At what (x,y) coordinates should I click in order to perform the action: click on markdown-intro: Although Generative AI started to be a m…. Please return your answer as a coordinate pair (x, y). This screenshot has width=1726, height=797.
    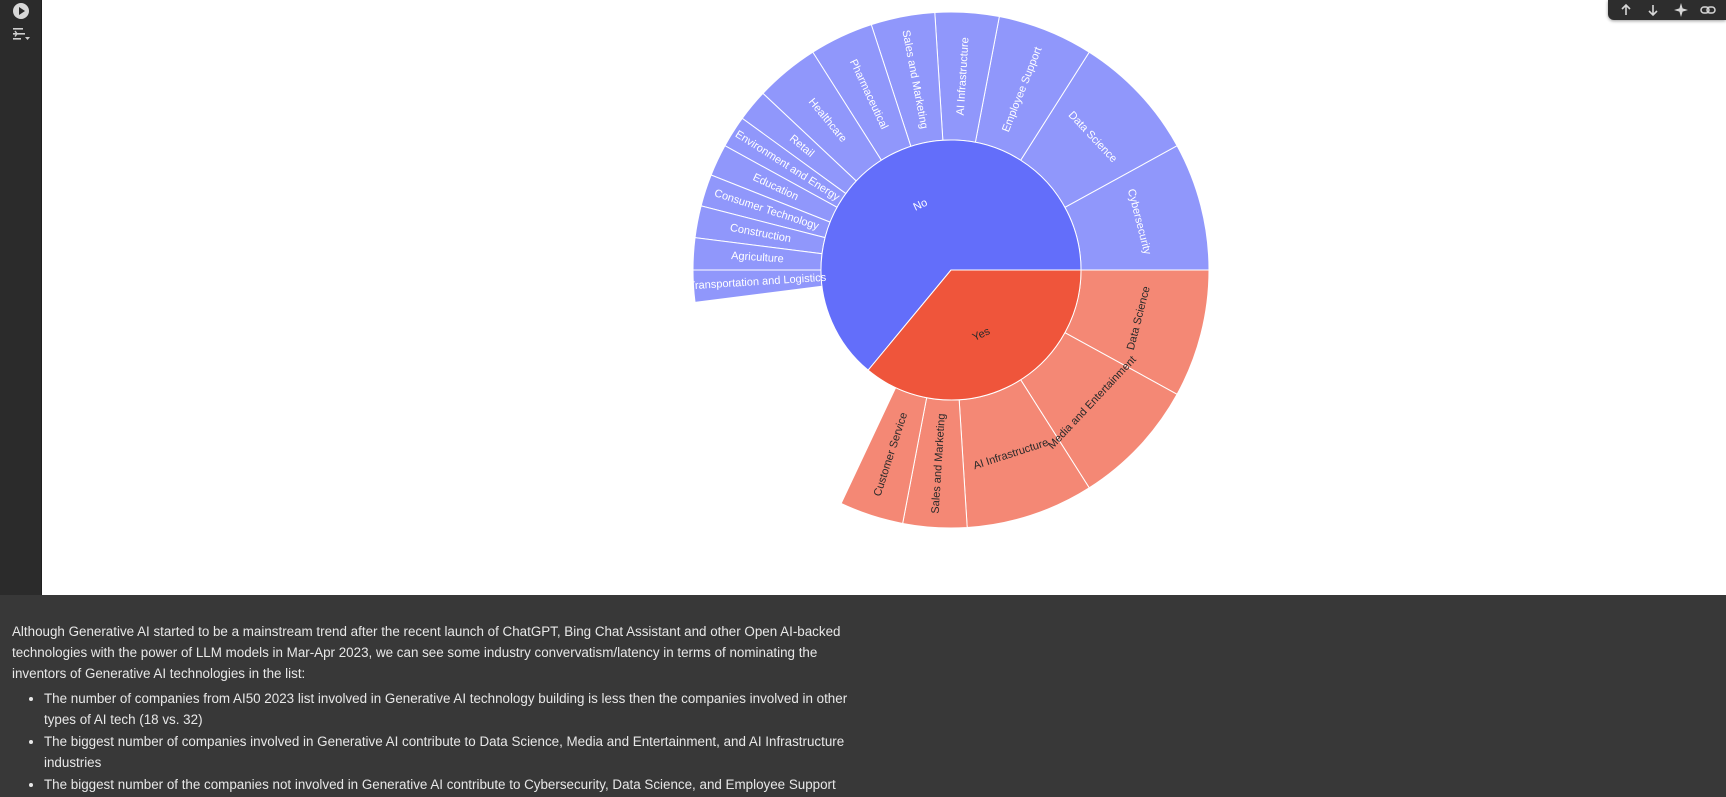
    Looking at the image, I should click on (426, 652).